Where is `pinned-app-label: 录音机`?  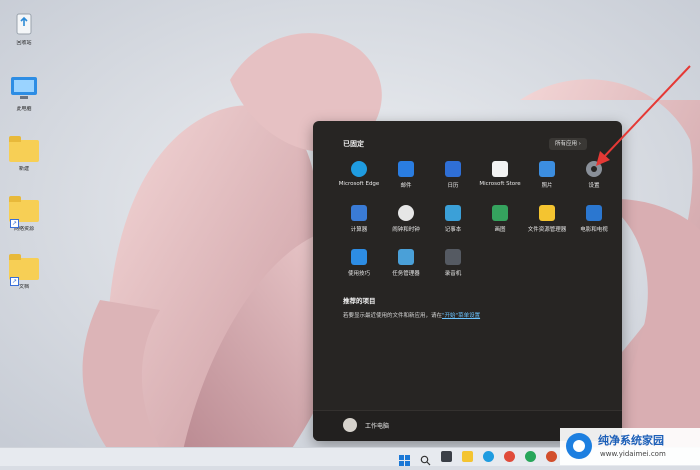 pinned-app-label: 录音机 is located at coordinates (453, 274).